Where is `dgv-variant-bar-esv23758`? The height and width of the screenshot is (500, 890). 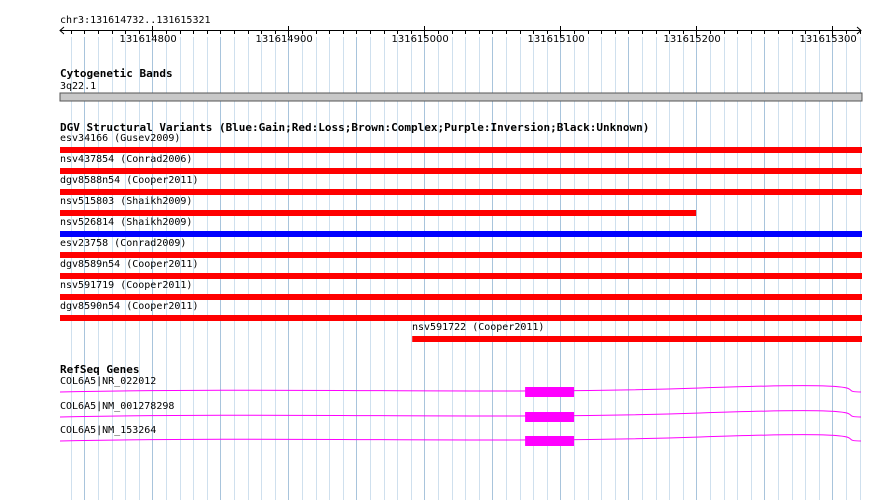
dgv-variant-bar-esv23758 is located at coordinates (461, 255).